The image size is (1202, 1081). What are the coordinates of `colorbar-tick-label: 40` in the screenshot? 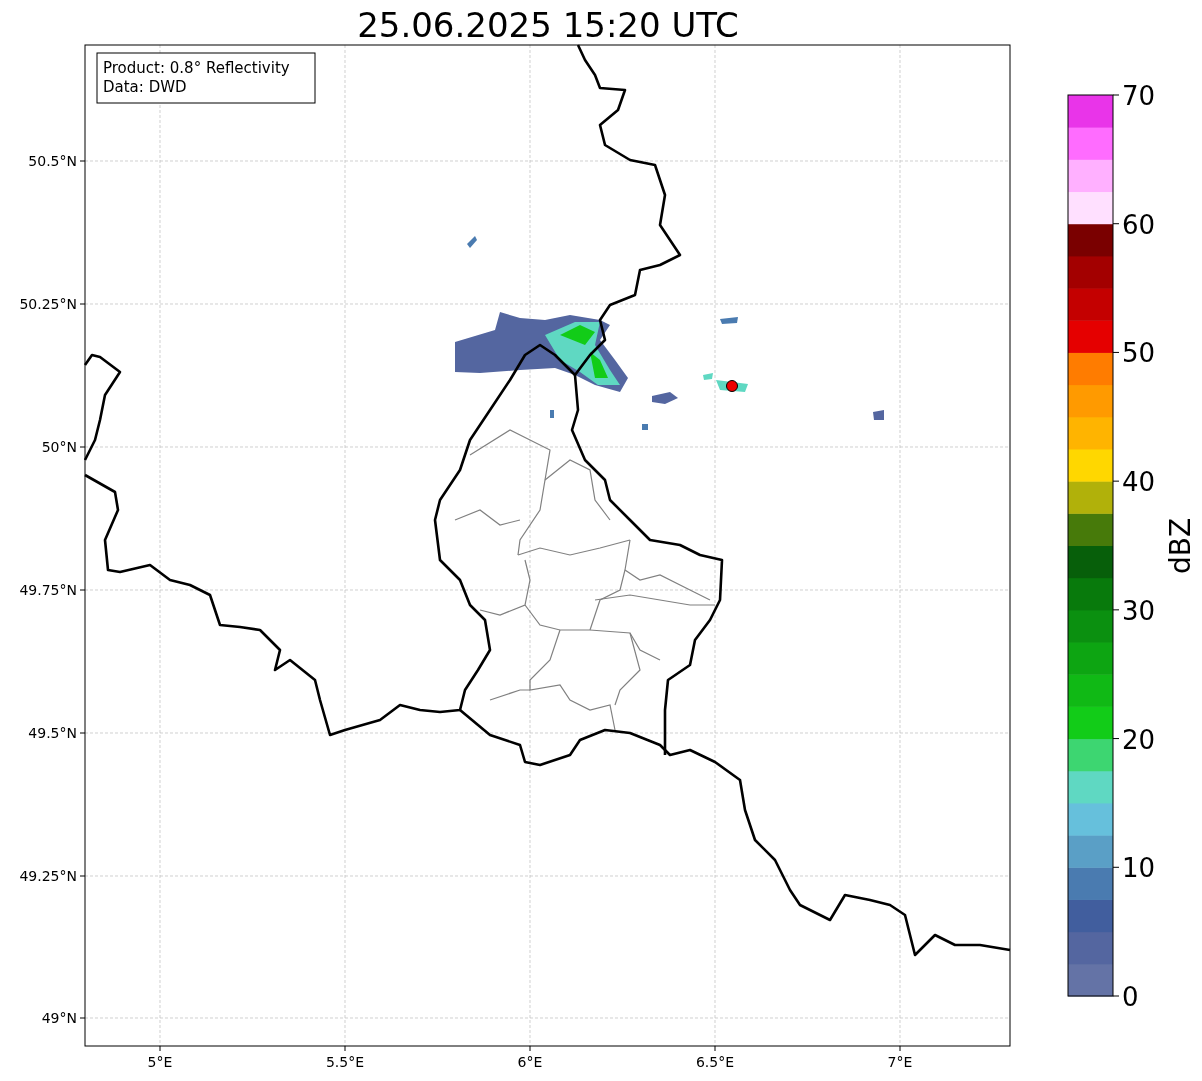 It's located at (1139, 482).